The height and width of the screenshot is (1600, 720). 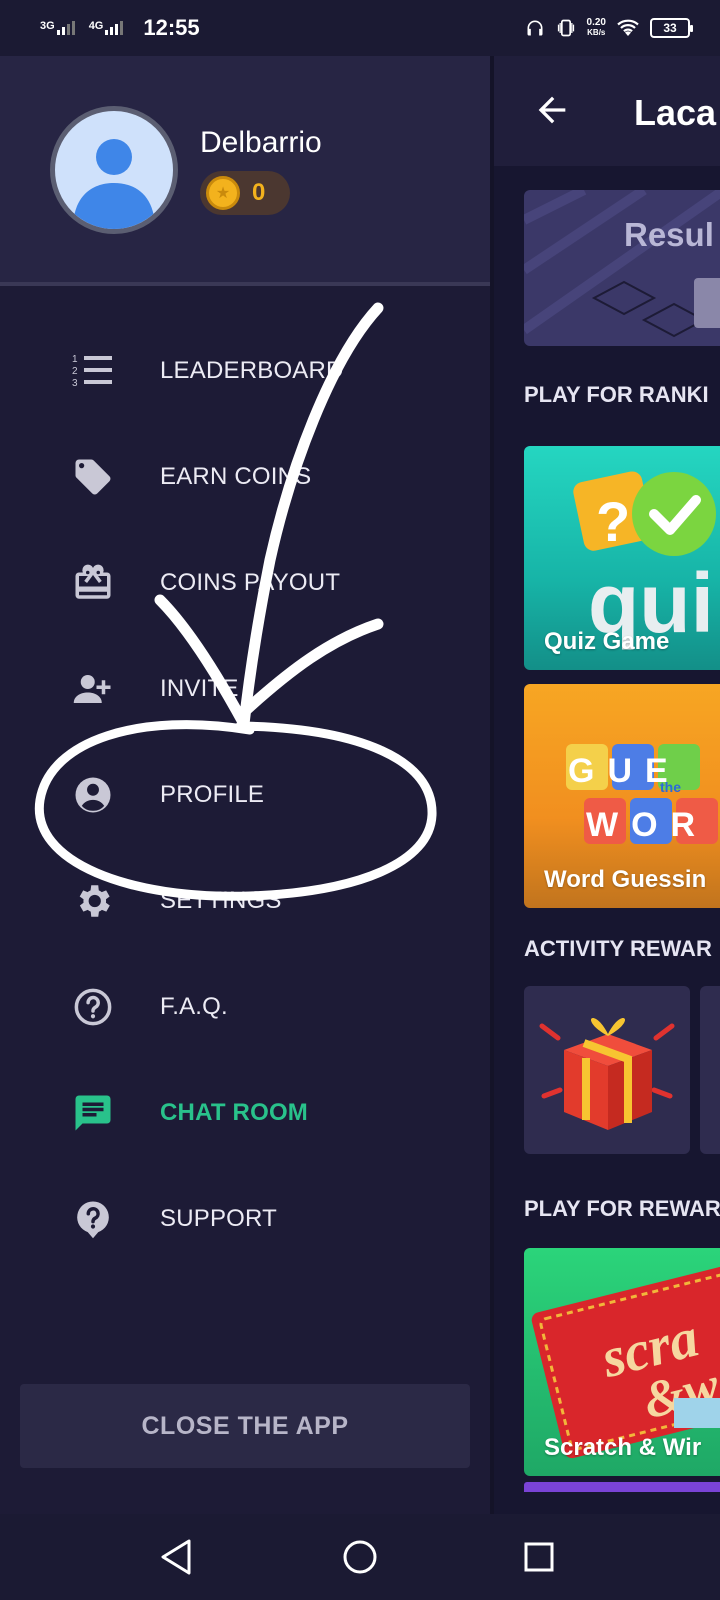 What do you see at coordinates (607, 1073) in the screenshot?
I see `gift-box-icon` at bounding box center [607, 1073].